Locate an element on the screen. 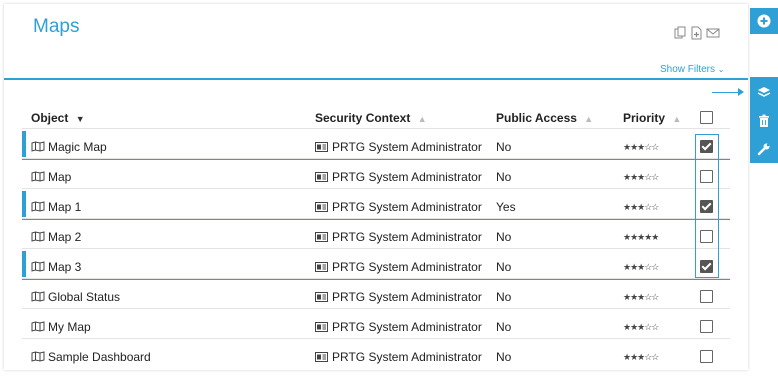 The width and height of the screenshot is (778, 376). column-header-security: Security Context ▲︎ is located at coordinates (371, 117).